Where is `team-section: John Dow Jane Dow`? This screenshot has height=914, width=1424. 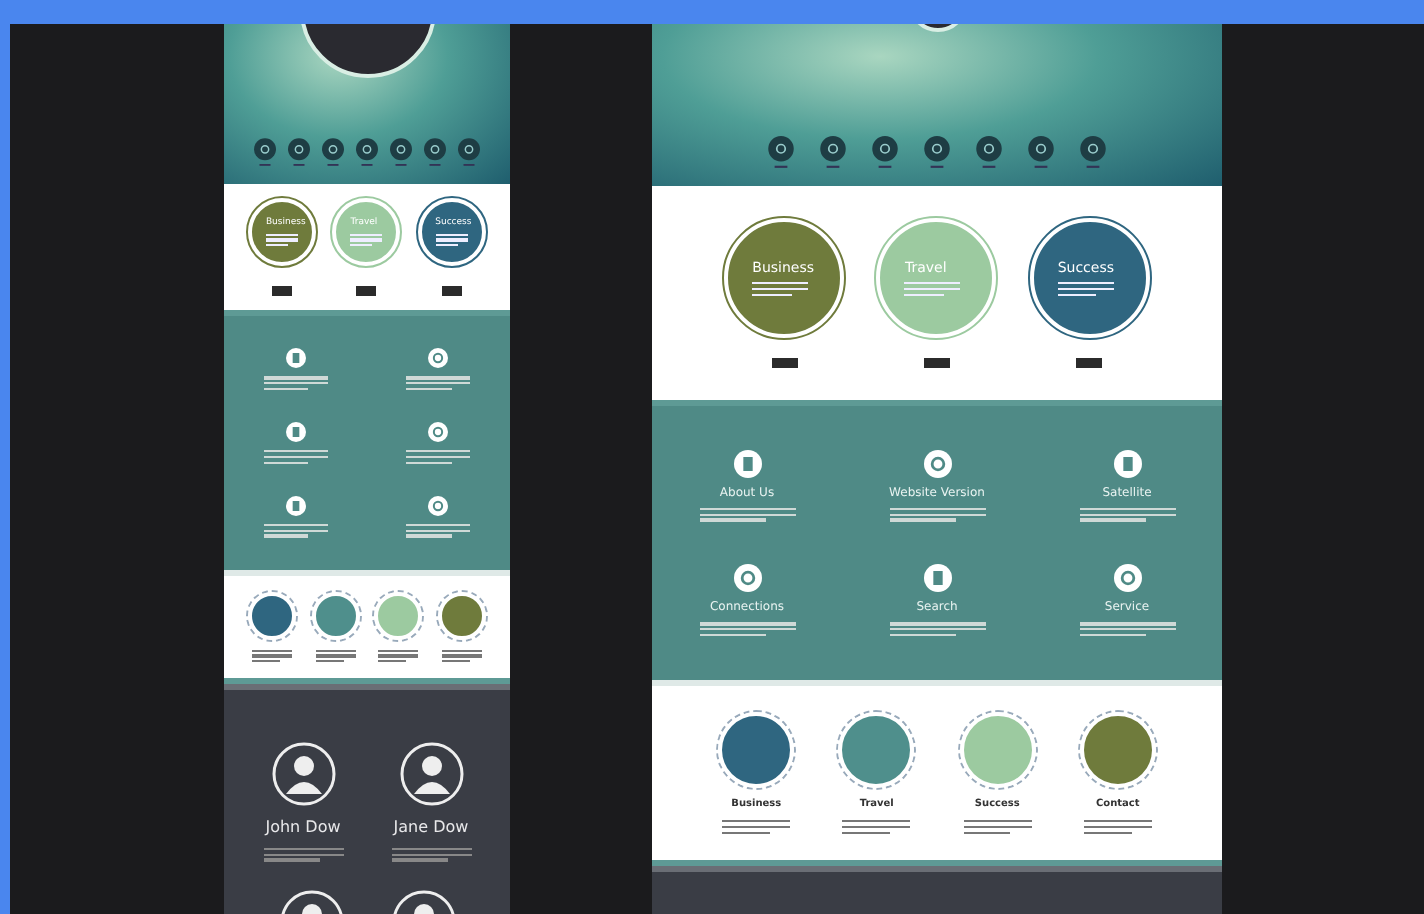
team-section: John Dow Jane Dow is located at coordinates (367, 799).